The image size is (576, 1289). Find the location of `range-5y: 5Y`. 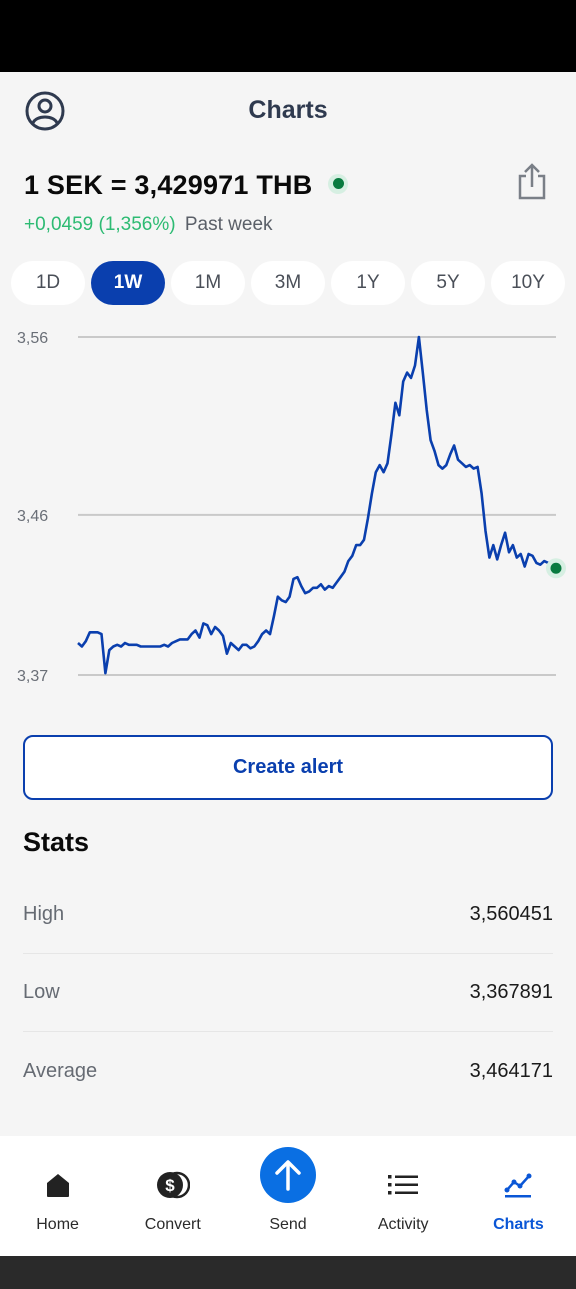

range-5y: 5Y is located at coordinates (448, 283).